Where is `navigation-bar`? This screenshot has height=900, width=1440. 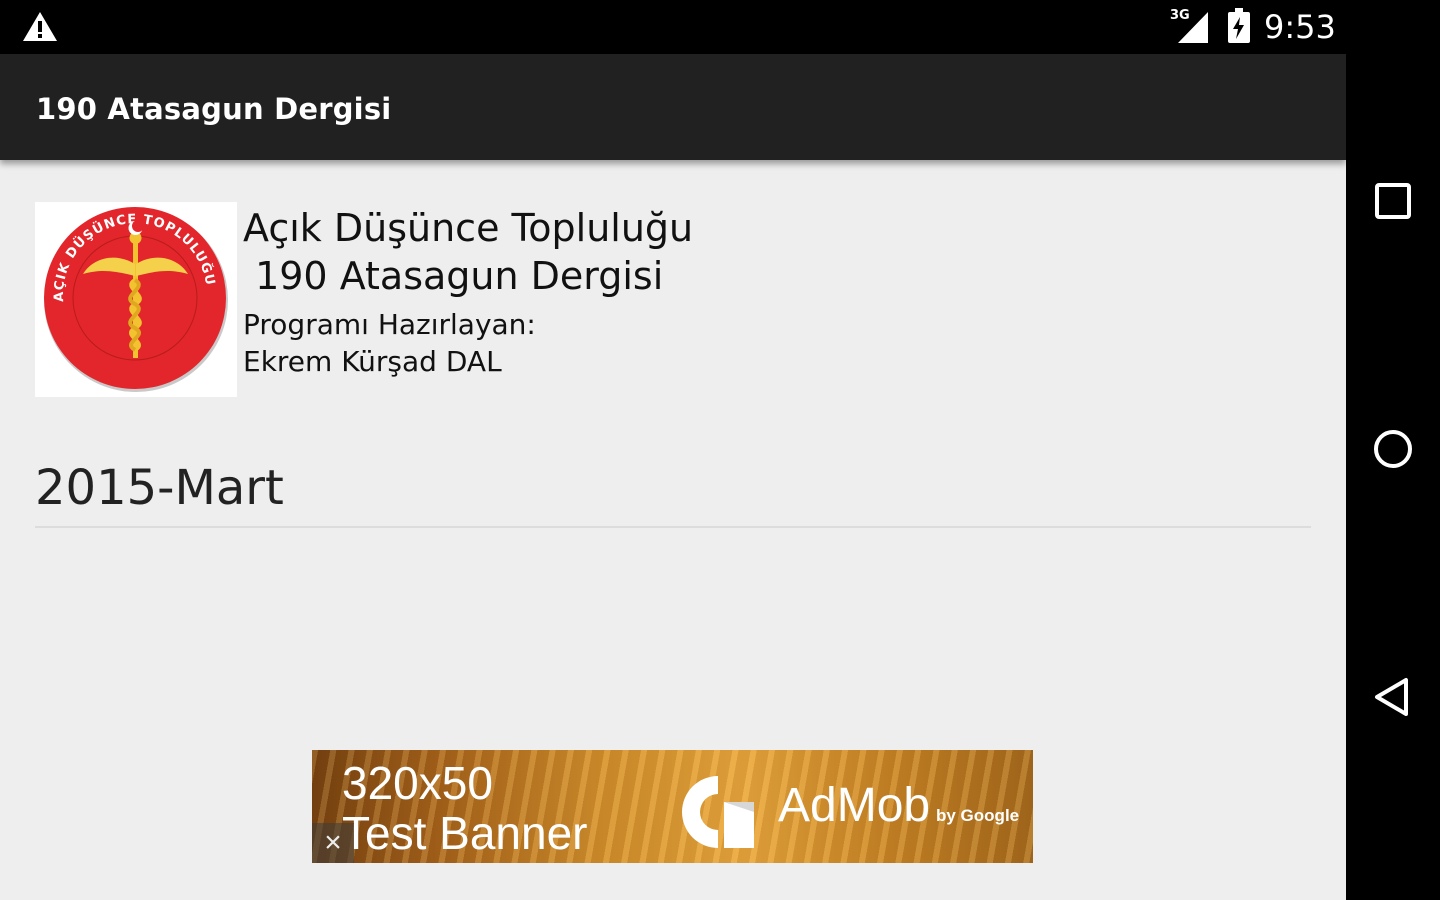
navigation-bar is located at coordinates (1393, 450).